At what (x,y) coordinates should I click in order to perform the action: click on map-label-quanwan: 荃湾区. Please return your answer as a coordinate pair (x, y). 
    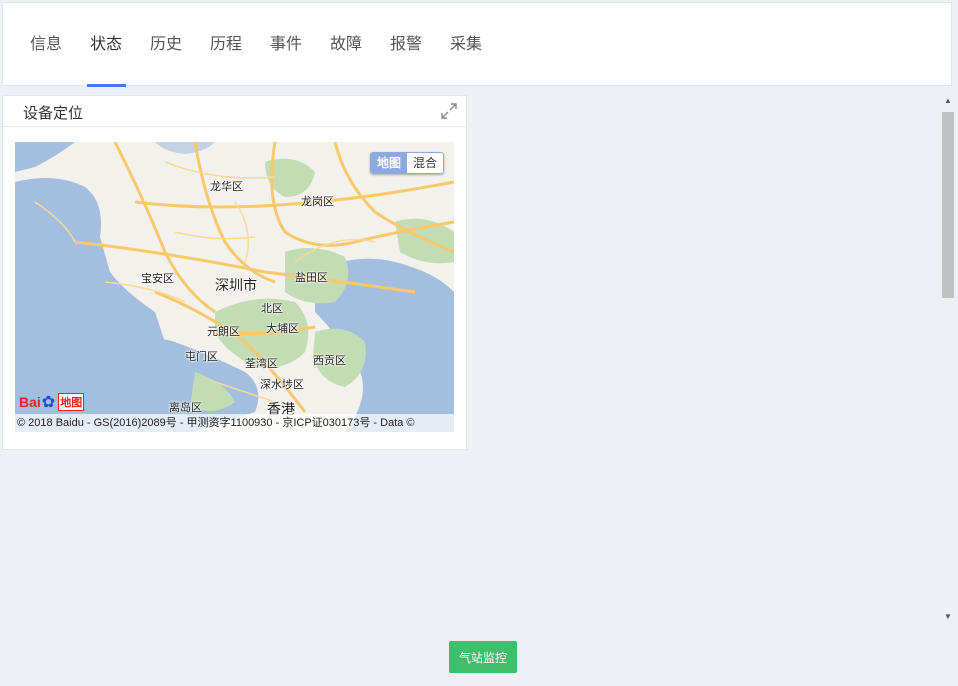
    Looking at the image, I should click on (261, 364).